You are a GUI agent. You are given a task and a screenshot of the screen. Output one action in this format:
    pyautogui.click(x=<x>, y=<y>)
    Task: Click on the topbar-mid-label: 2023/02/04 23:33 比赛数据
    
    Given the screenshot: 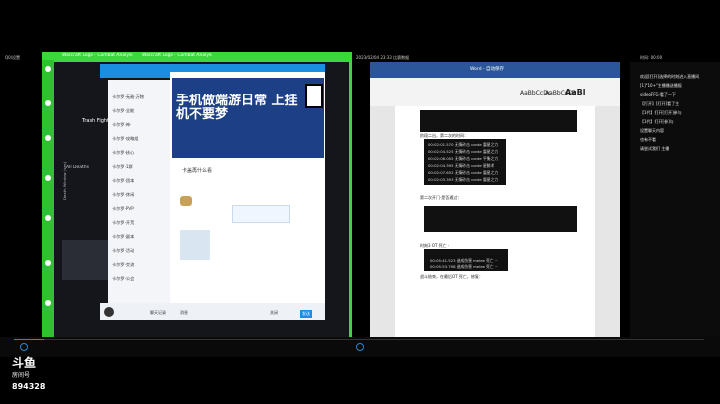 What is the action you would take?
    pyautogui.click(x=383, y=57)
    